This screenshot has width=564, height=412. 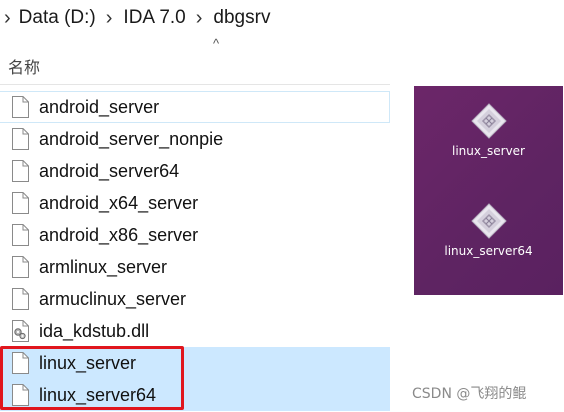 What do you see at coordinates (119, 234) in the screenshot?
I see `file-name: android_x86_server` at bounding box center [119, 234].